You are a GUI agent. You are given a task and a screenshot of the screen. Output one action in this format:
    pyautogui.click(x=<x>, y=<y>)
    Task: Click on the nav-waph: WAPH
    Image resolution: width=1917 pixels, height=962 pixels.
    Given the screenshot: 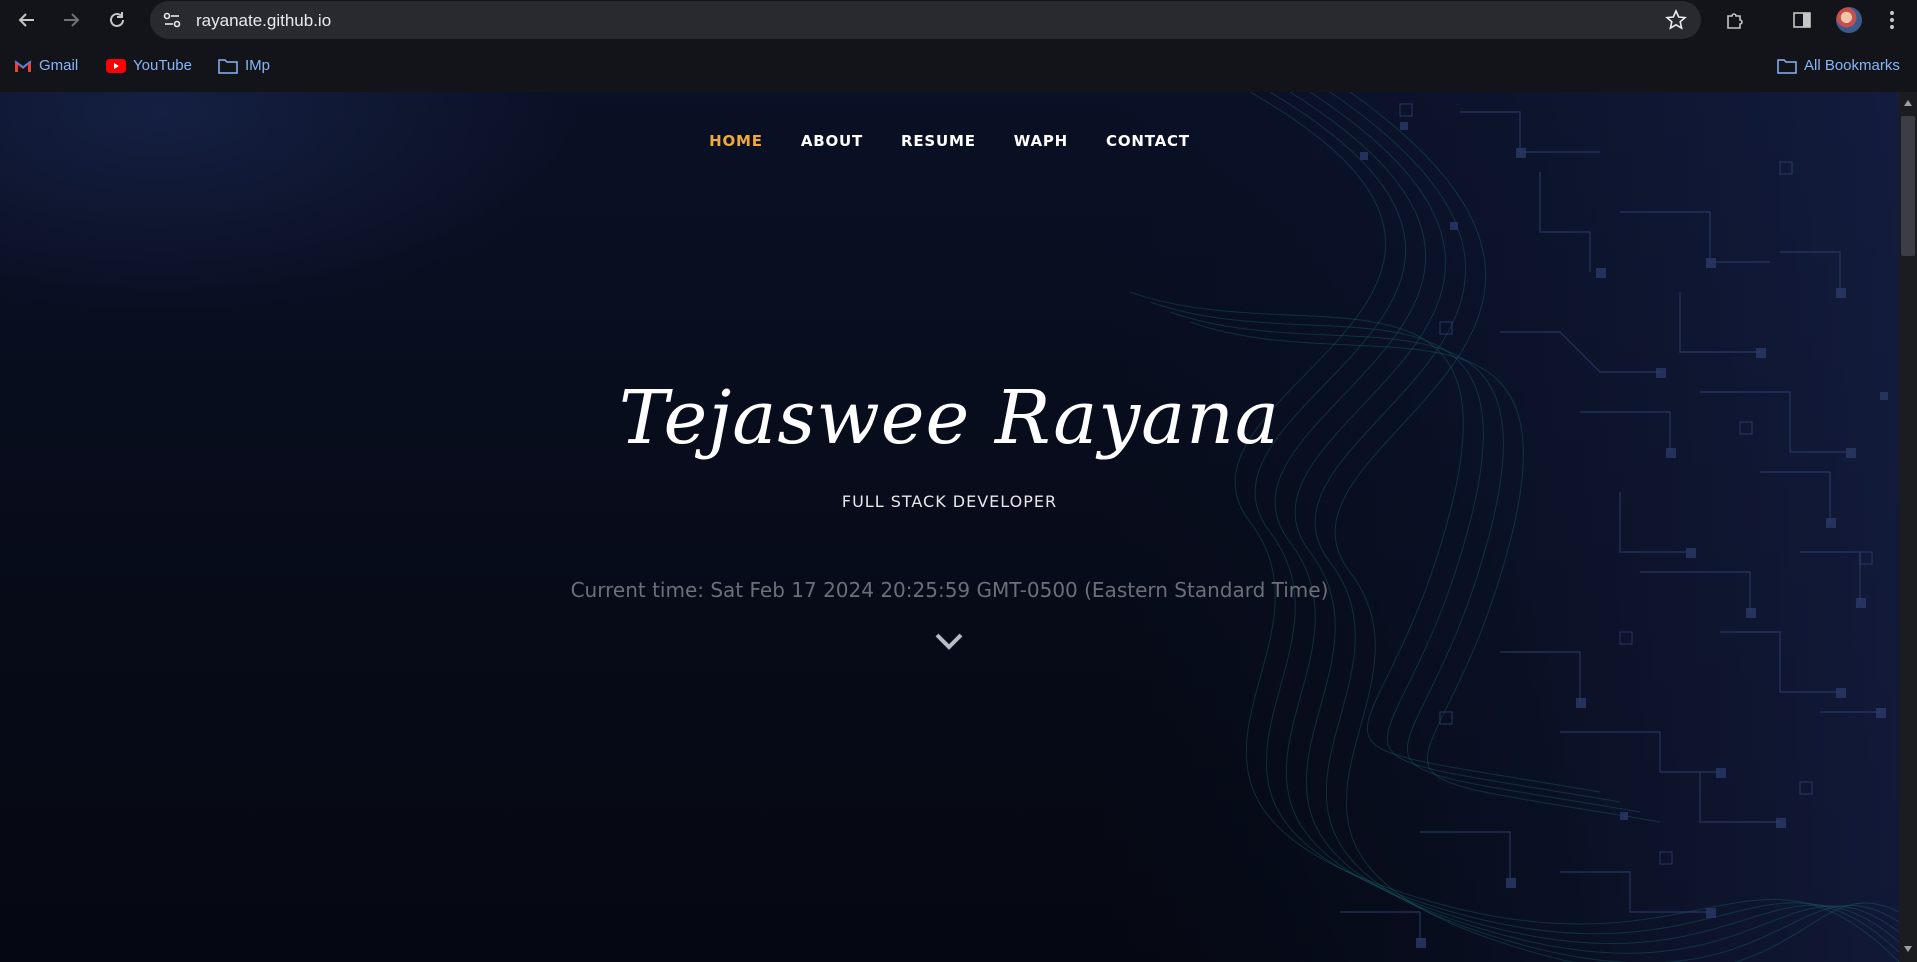 What is the action you would take?
    pyautogui.click(x=1041, y=141)
    